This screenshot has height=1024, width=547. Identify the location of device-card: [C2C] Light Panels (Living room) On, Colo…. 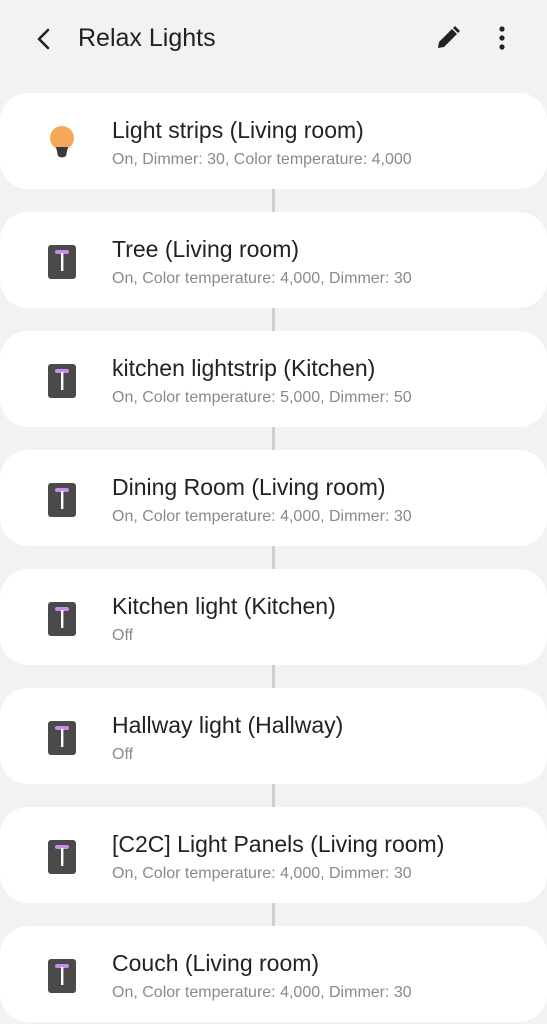
(273, 855).